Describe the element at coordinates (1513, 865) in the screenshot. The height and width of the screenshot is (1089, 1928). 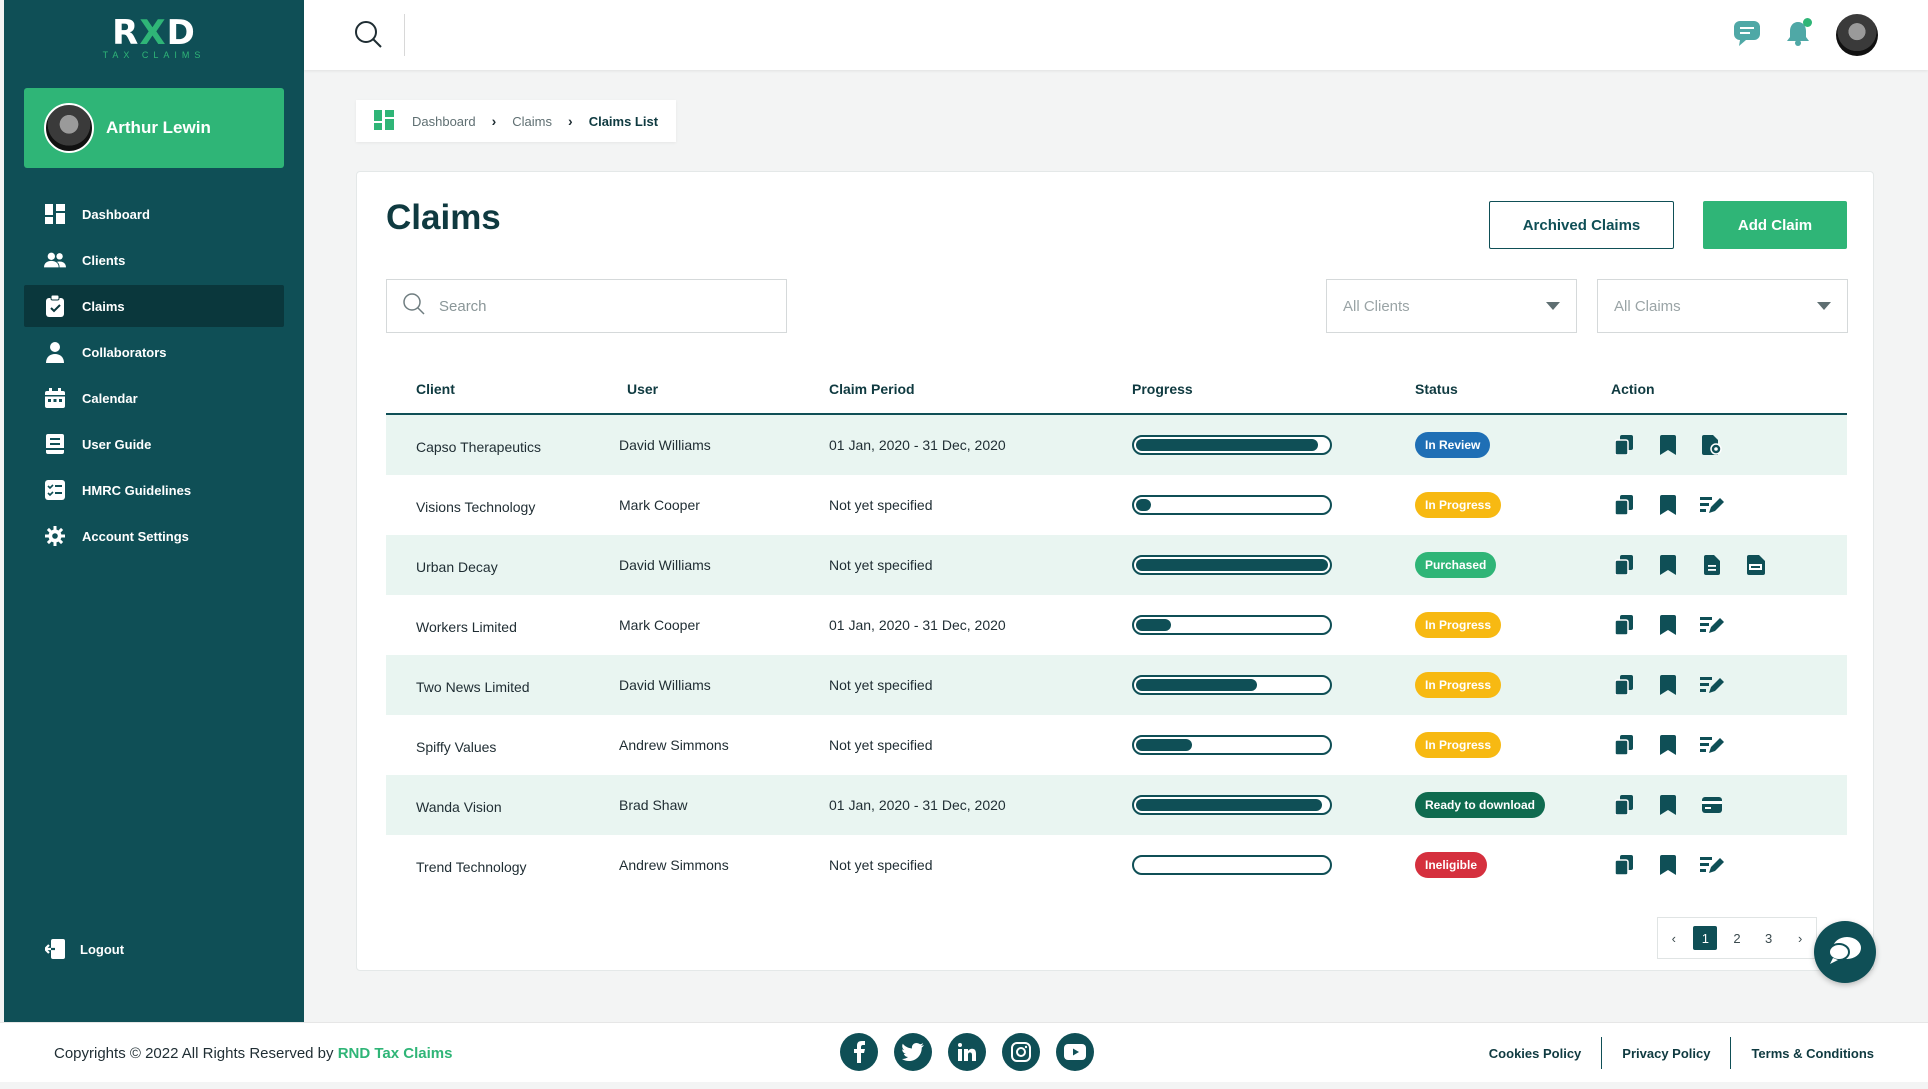
I see `cell-status: Ineligible` at that location.